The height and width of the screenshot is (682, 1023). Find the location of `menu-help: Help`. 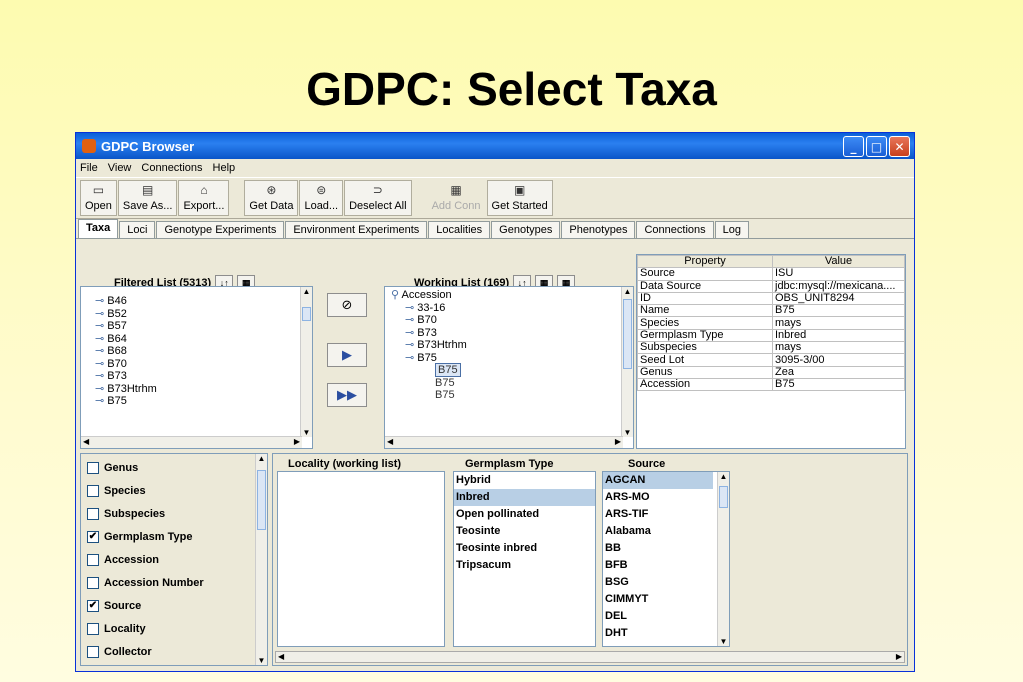

menu-help: Help is located at coordinates (224, 168).